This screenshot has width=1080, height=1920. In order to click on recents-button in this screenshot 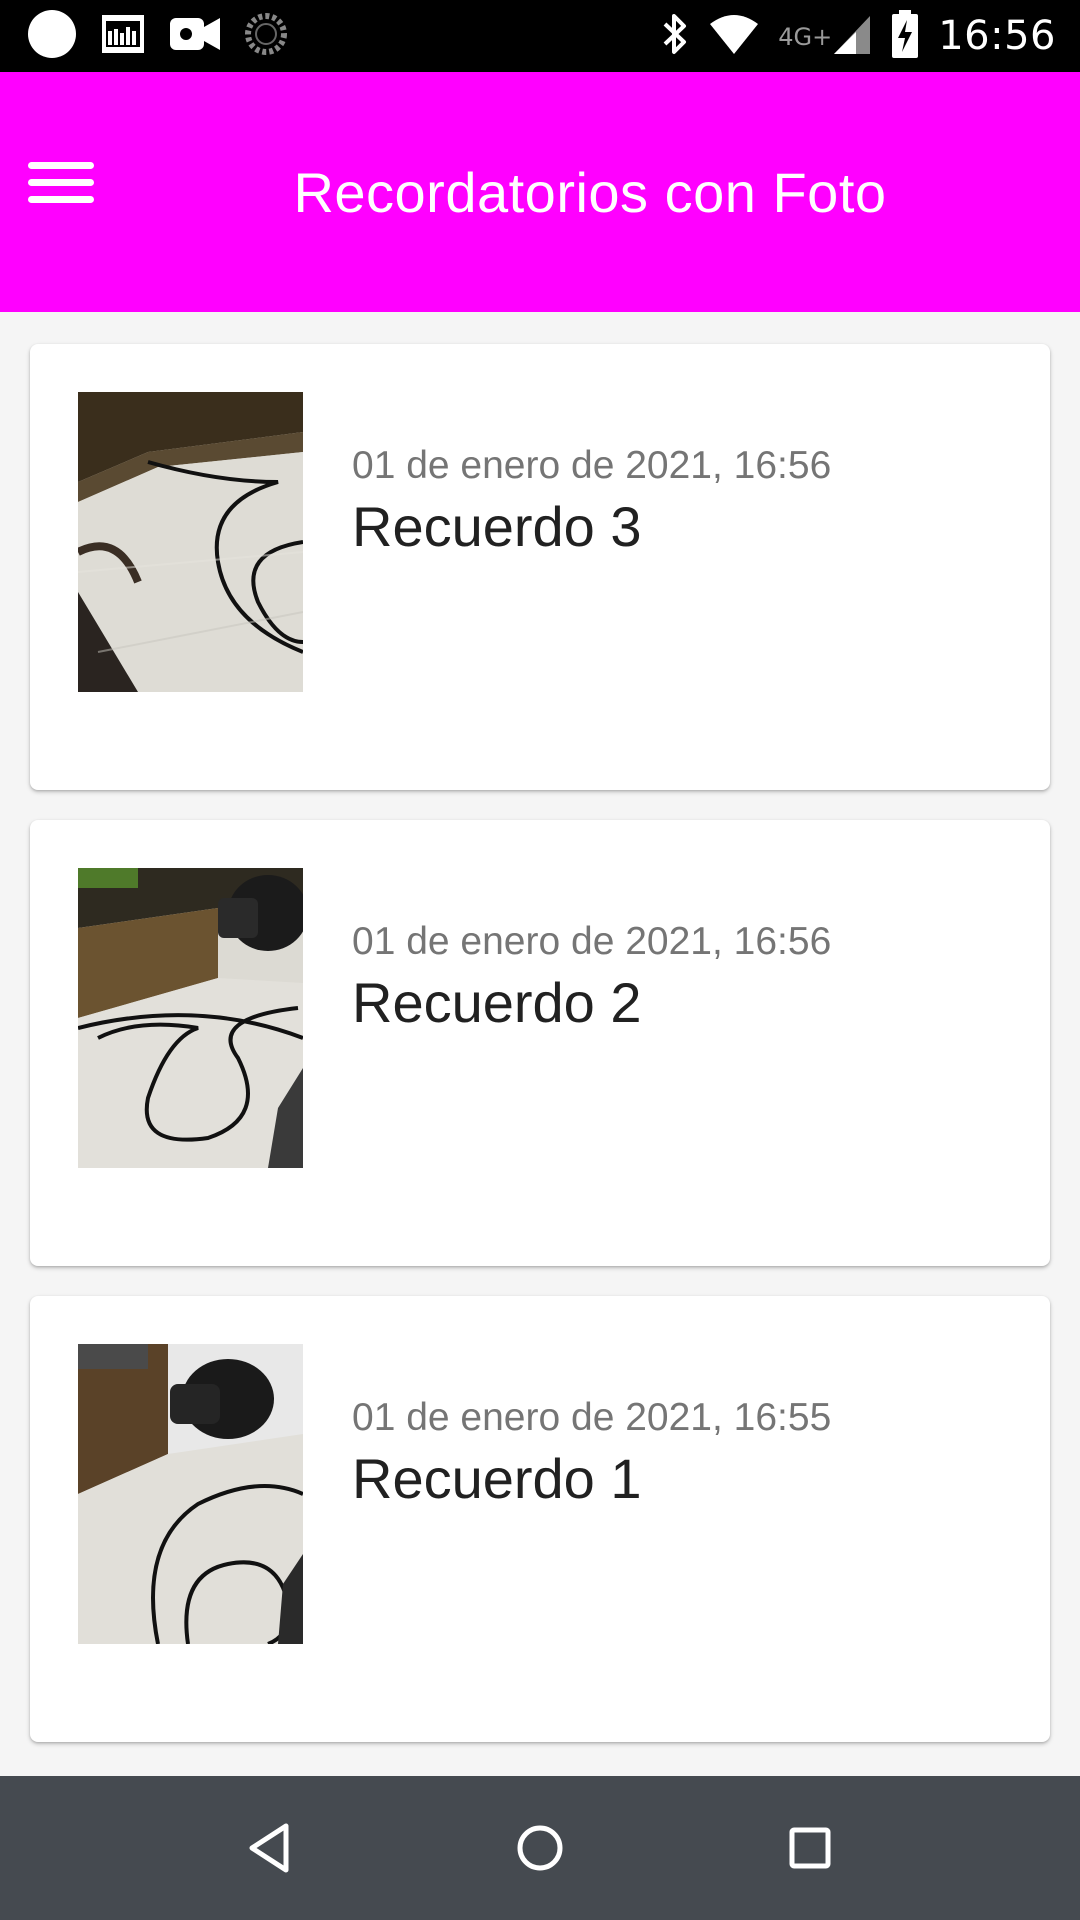, I will do `click(810, 1848)`.